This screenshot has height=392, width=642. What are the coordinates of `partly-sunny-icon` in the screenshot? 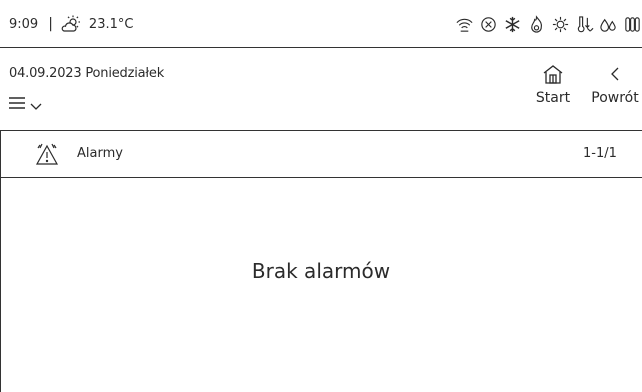 It's located at (71, 24).